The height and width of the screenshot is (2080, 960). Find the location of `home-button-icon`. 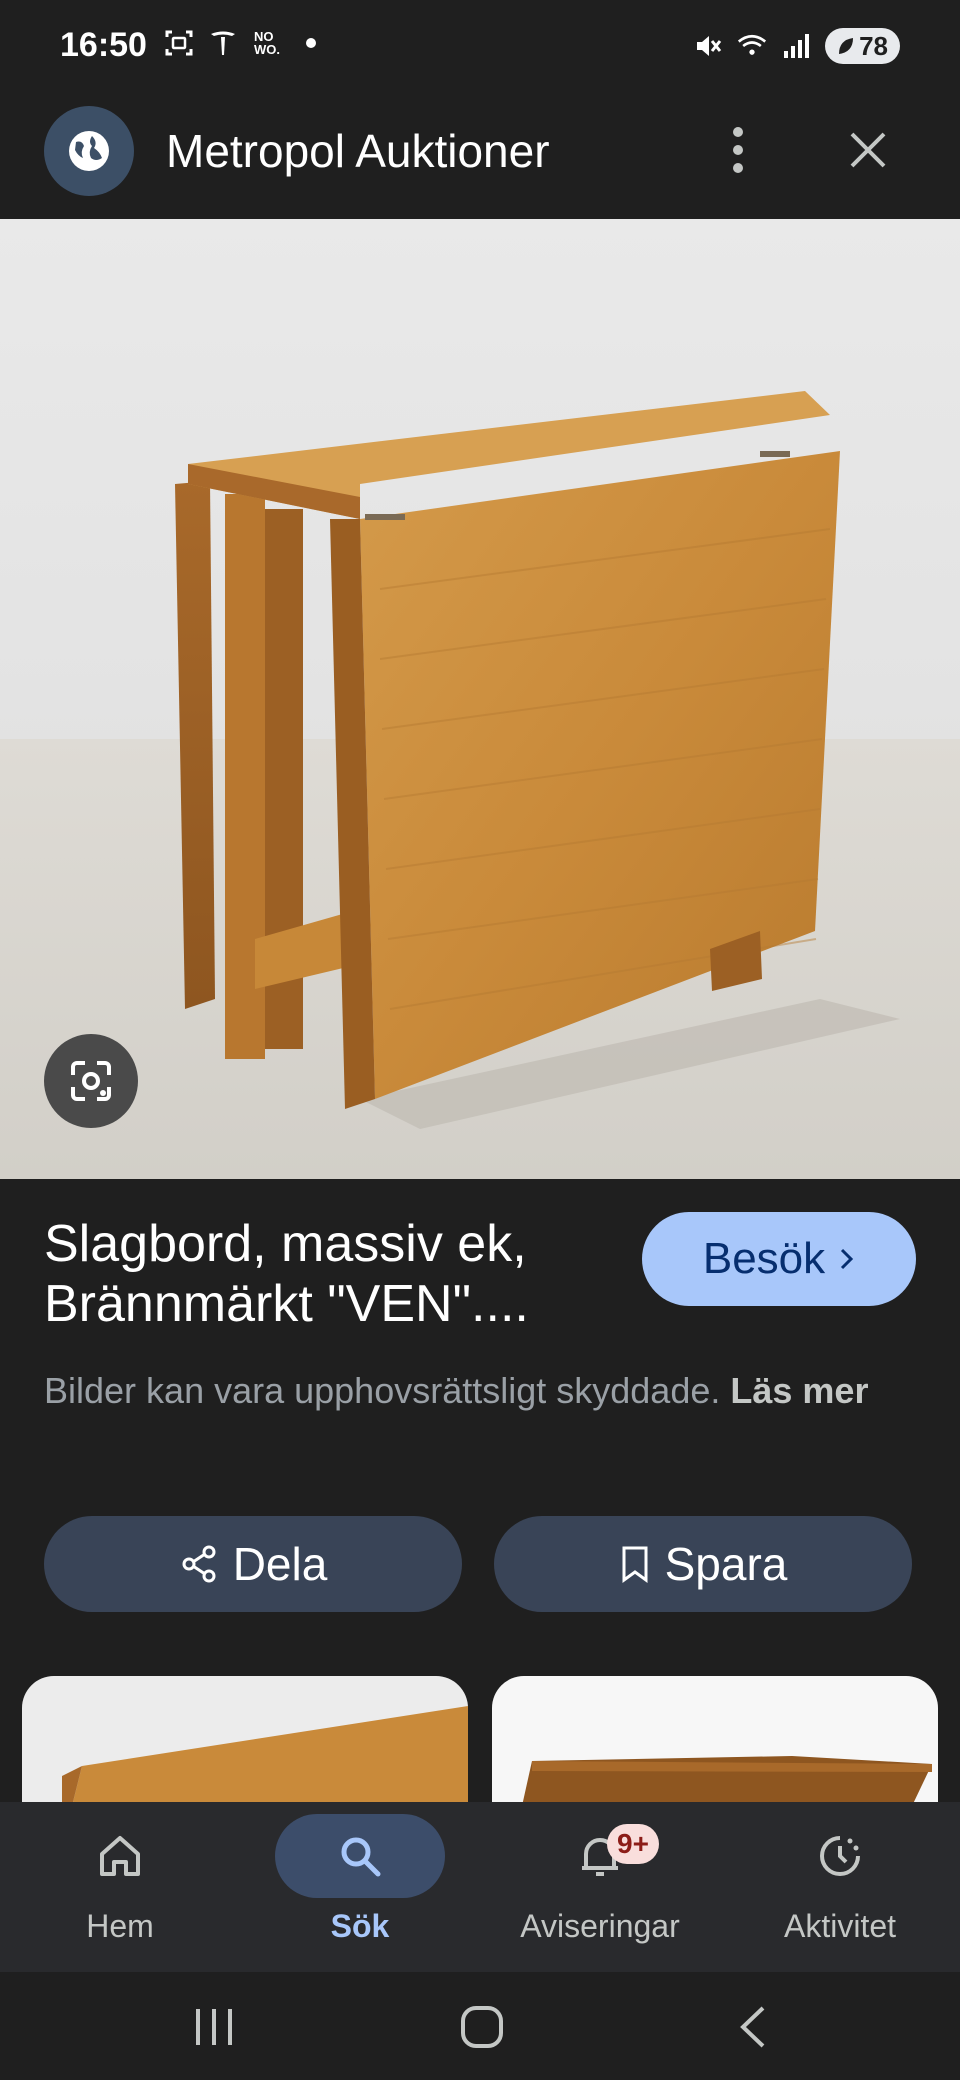

home-button-icon is located at coordinates (482, 2027).